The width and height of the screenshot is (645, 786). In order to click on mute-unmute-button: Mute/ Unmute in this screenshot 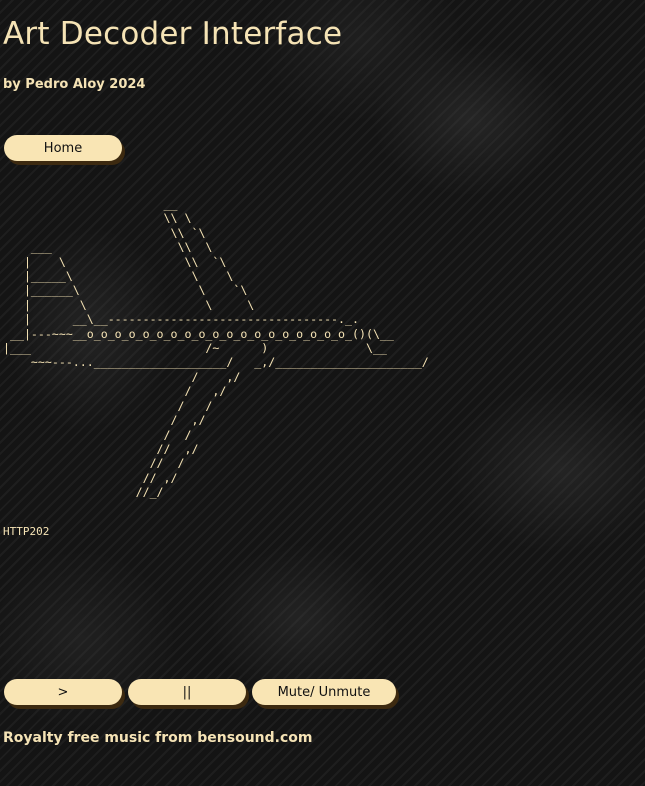, I will do `click(324, 692)`.